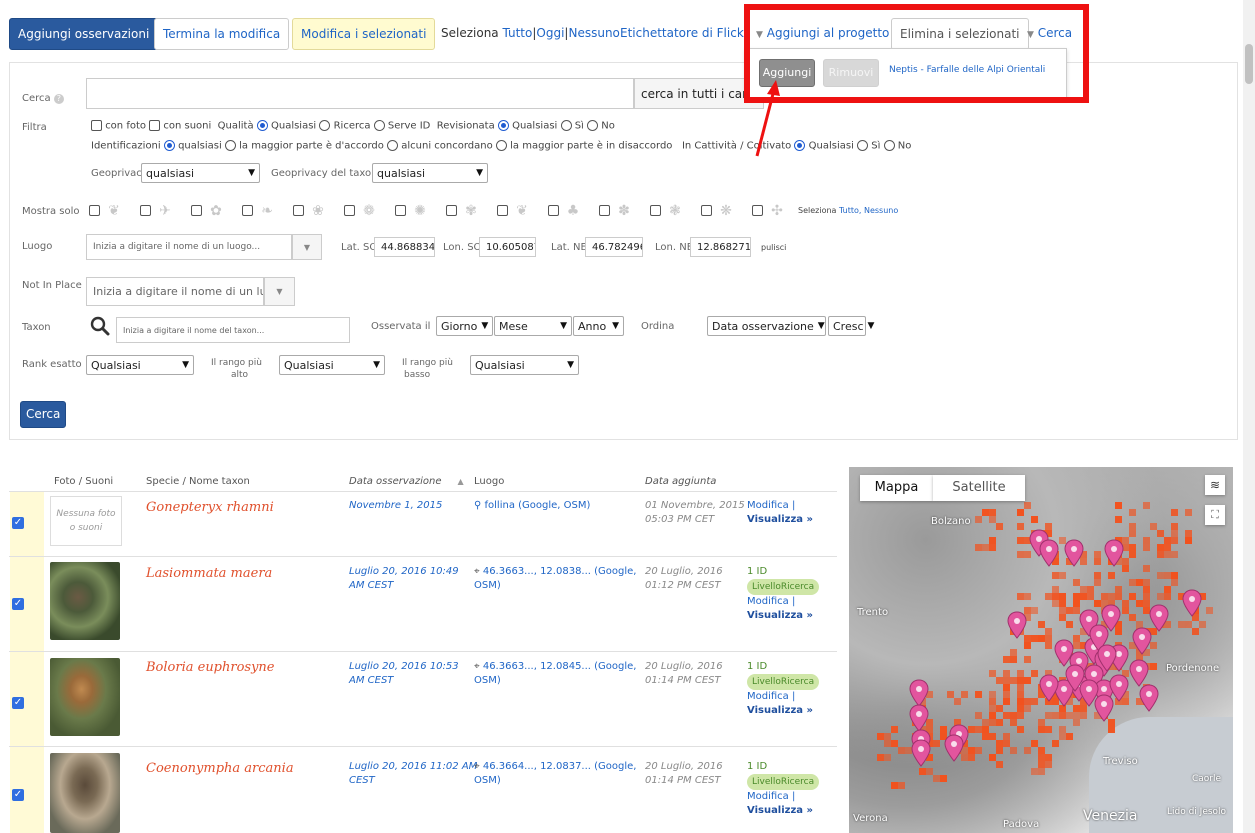 The image size is (1255, 833). I want to click on observation-date: Novembre 1, 2015, so click(395, 506).